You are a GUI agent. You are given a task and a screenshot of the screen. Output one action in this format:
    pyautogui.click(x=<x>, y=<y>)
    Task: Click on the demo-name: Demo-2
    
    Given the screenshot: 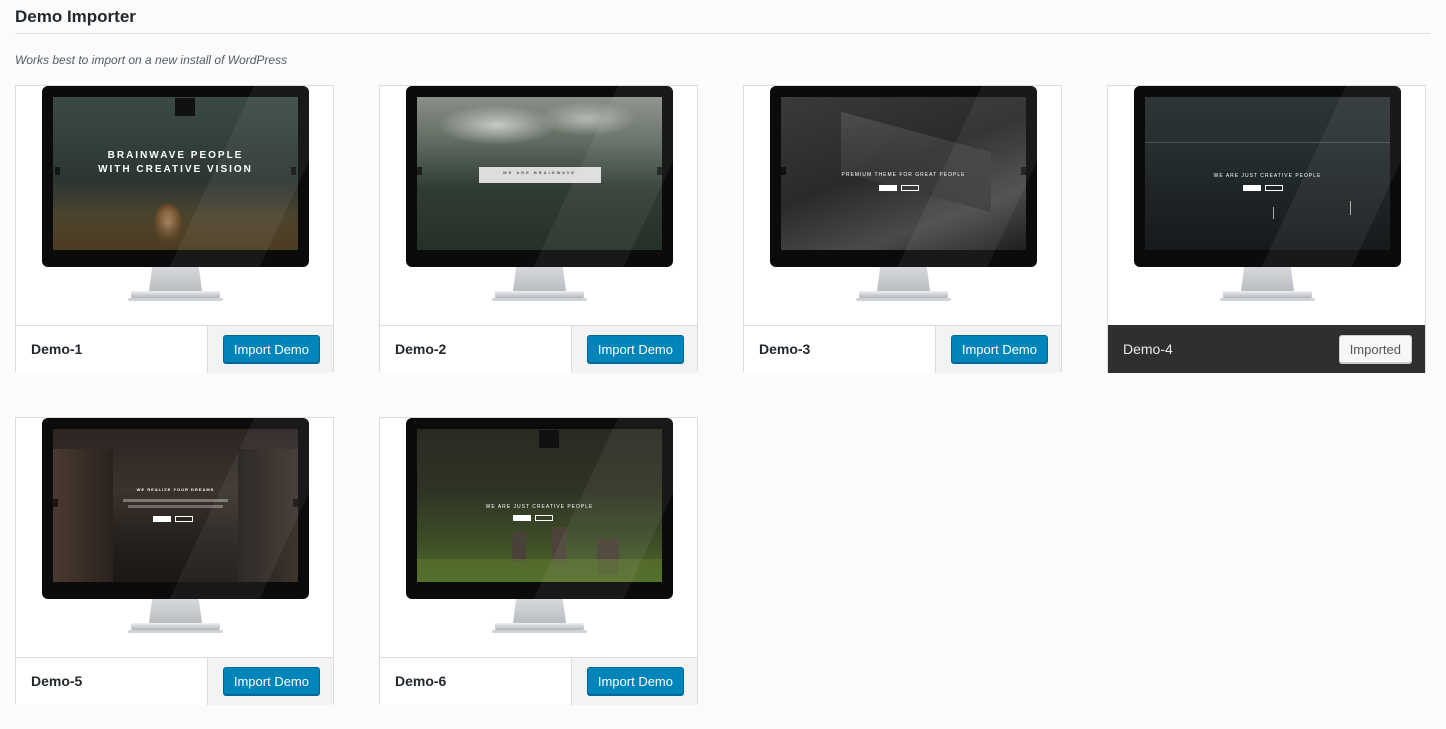 What is the action you would take?
    pyautogui.click(x=421, y=349)
    